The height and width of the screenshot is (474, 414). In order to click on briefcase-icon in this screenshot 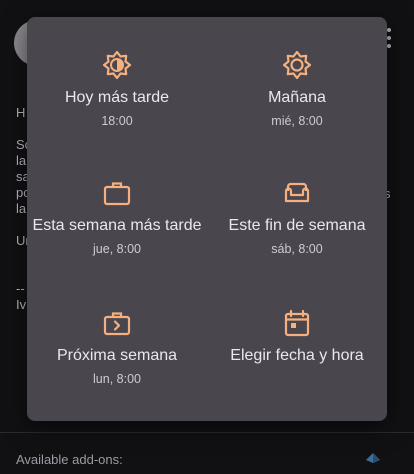, I will do `click(117, 194)`.